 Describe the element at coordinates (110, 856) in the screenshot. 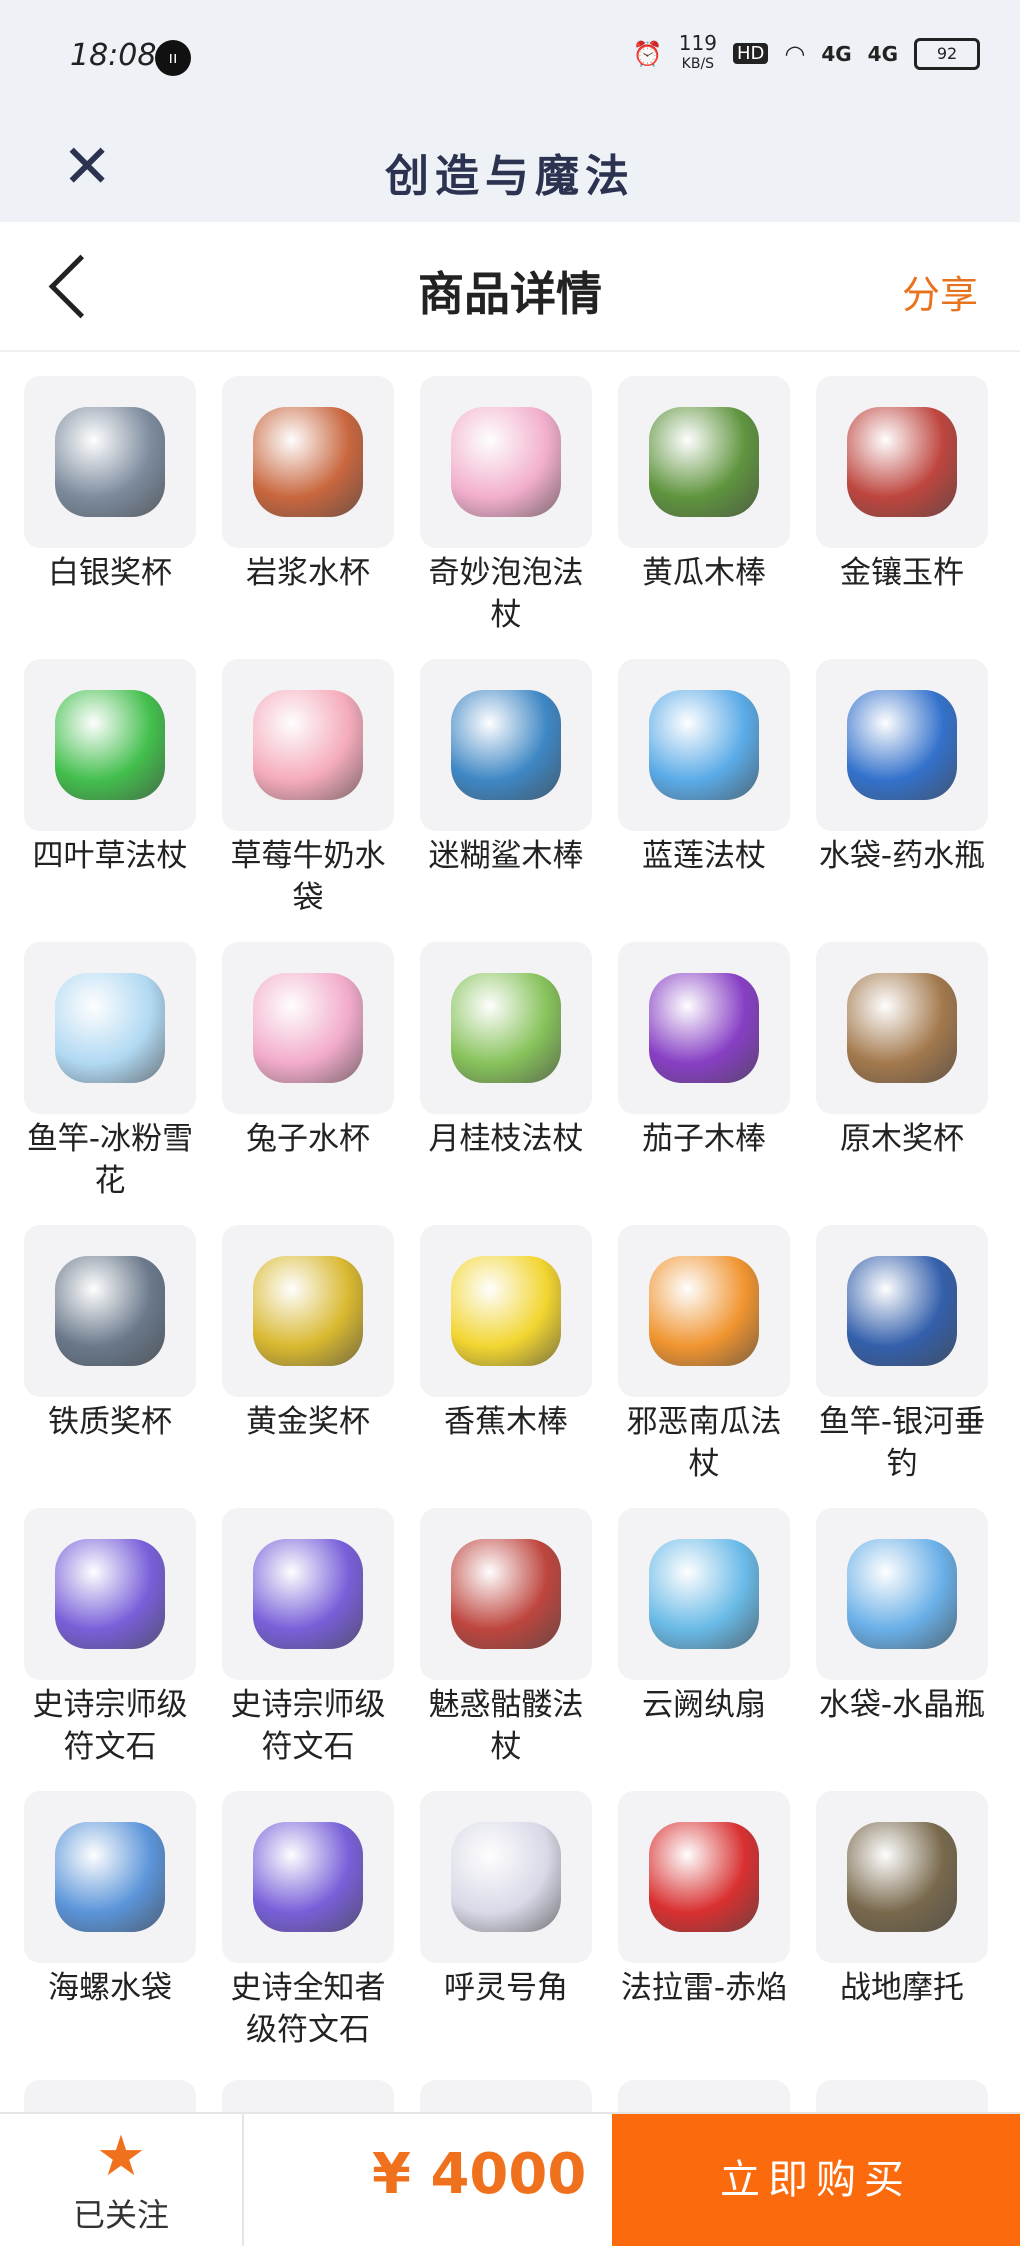

I see `item-name: 四叶草法杖` at that location.